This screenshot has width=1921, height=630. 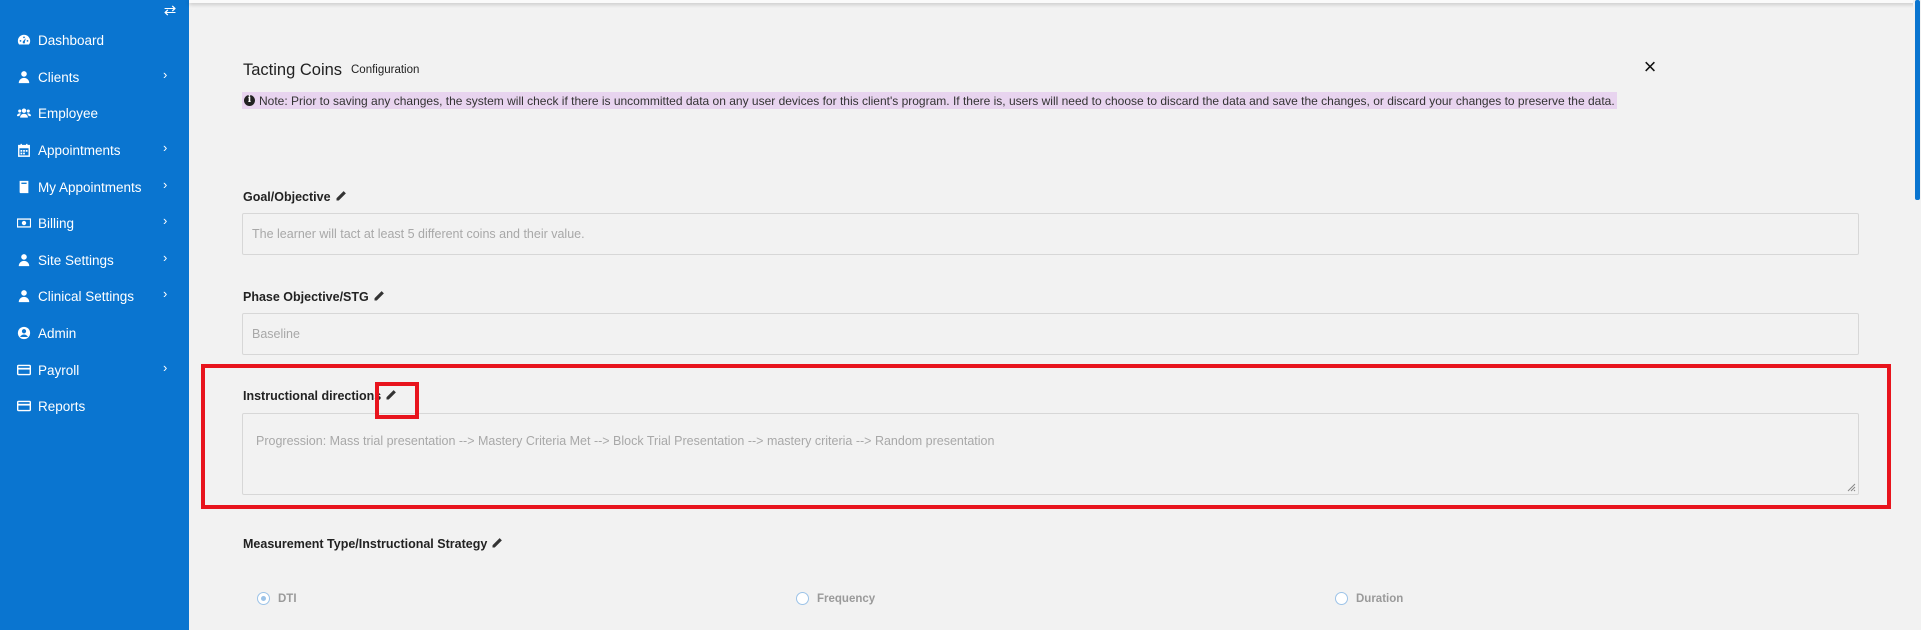 I want to click on top-header-bar, so click(x=1055, y=1).